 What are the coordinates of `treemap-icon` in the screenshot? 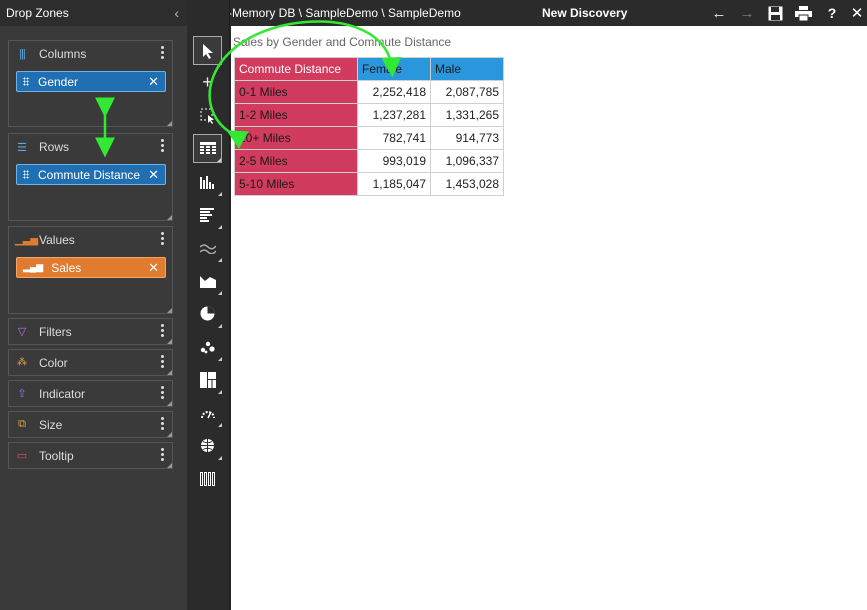 It's located at (207, 379).